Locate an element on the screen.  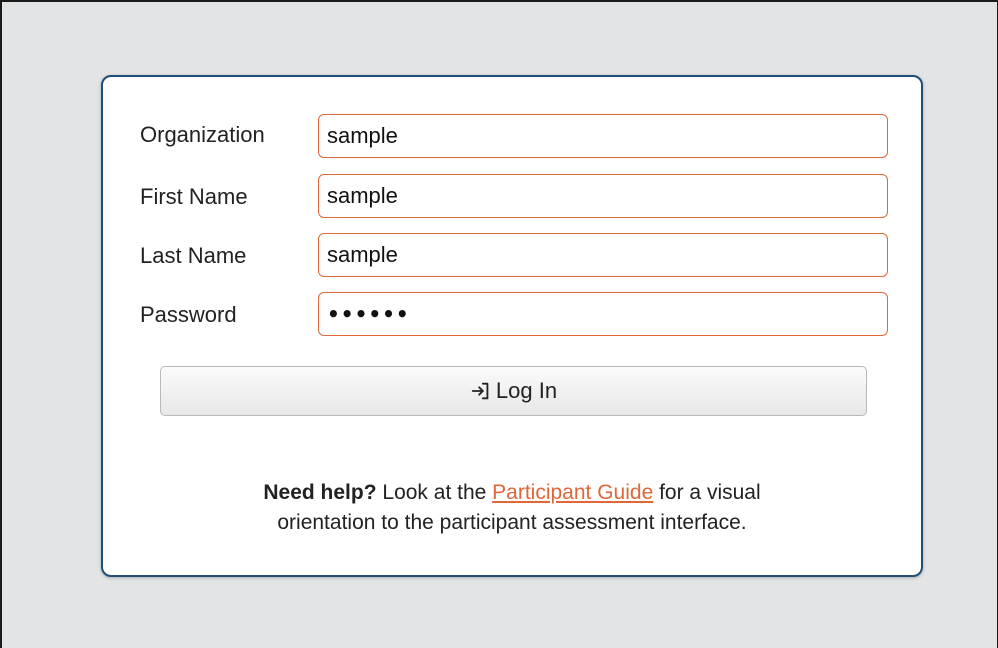
help-text-before-link: Look at the is located at coordinates (434, 492).